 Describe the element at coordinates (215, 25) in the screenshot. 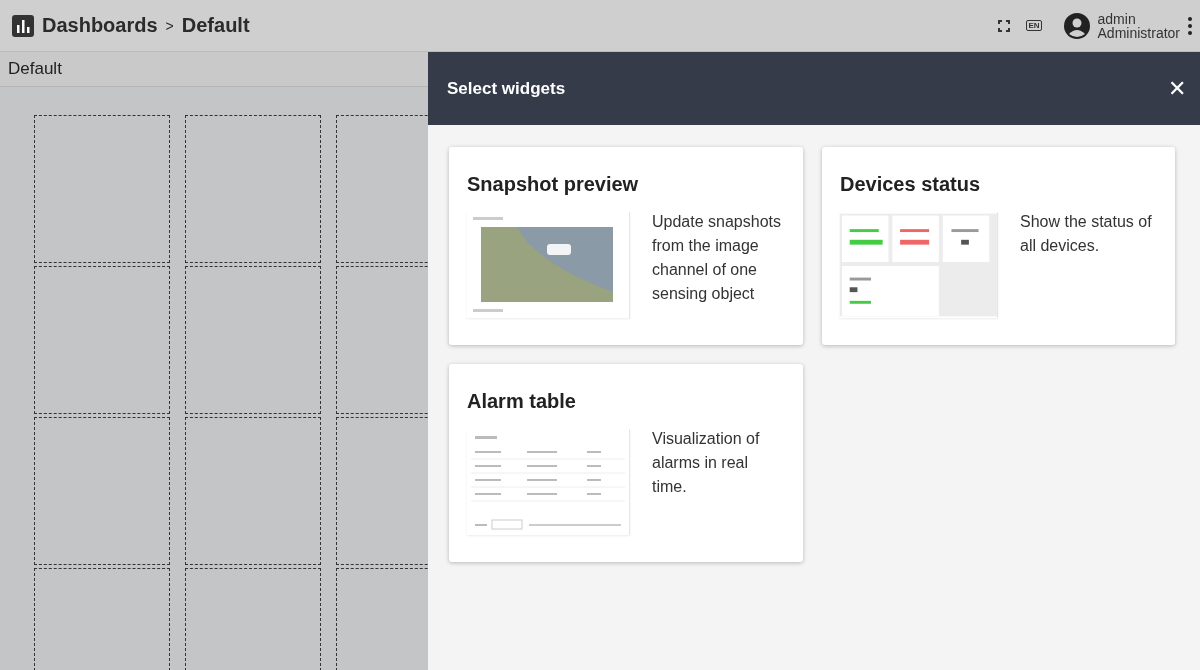

I see `breadcrumb-item: Default` at that location.